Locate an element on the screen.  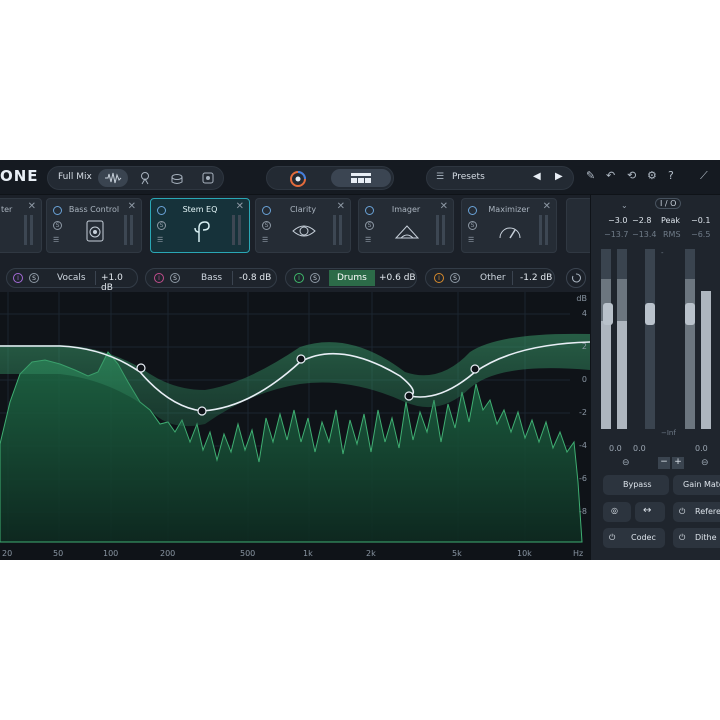
help-icon: ? is located at coordinates (671, 175).